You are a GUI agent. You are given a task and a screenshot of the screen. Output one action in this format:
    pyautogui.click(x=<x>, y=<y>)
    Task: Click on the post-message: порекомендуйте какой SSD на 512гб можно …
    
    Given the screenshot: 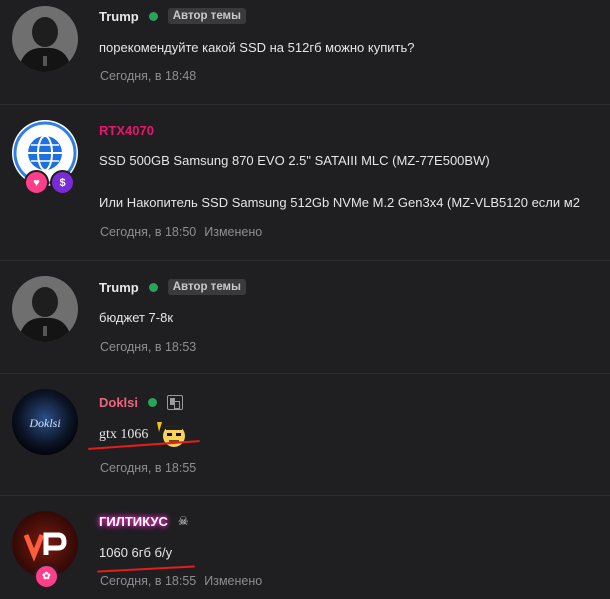 What is the action you would take?
    pyautogui.click(x=257, y=47)
    